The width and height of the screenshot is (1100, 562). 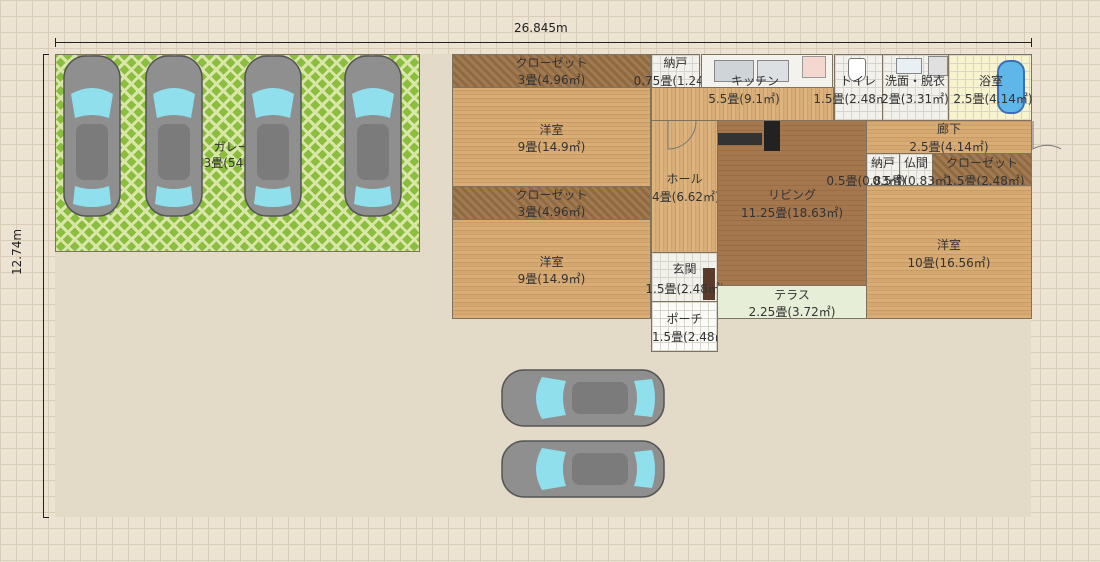 What do you see at coordinates (46, 54) in the screenshot?
I see `height-dim-tick-top` at bounding box center [46, 54].